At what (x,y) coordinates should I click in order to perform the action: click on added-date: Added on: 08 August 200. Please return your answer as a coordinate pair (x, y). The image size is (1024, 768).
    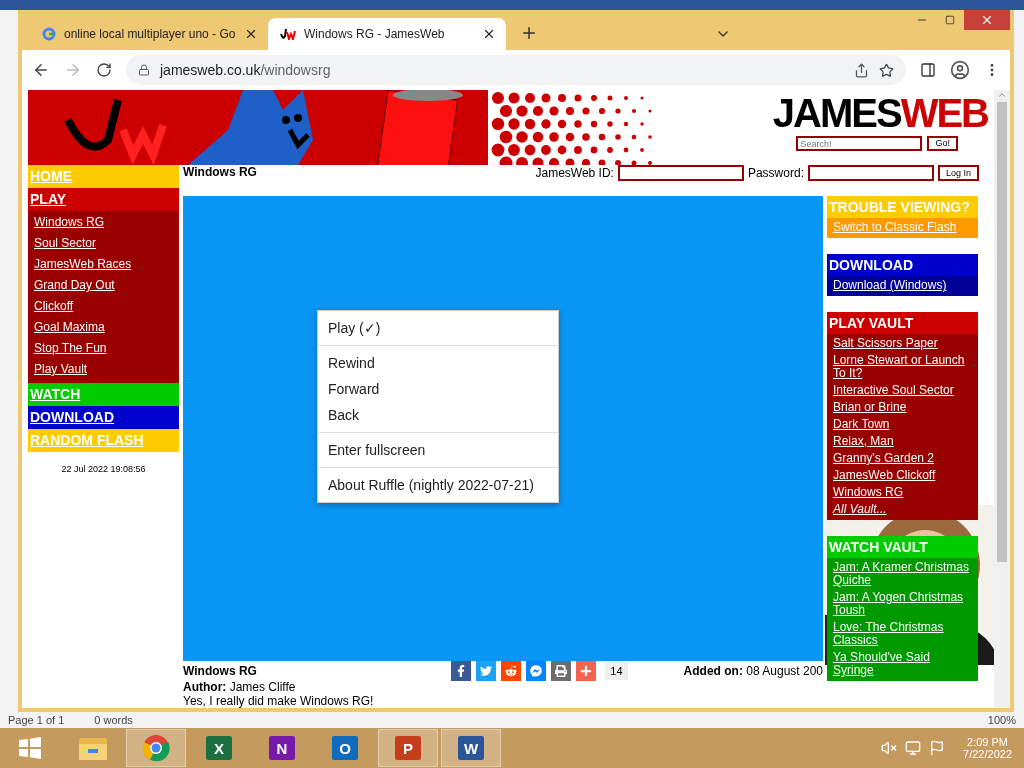
    Looking at the image, I should click on (753, 670).